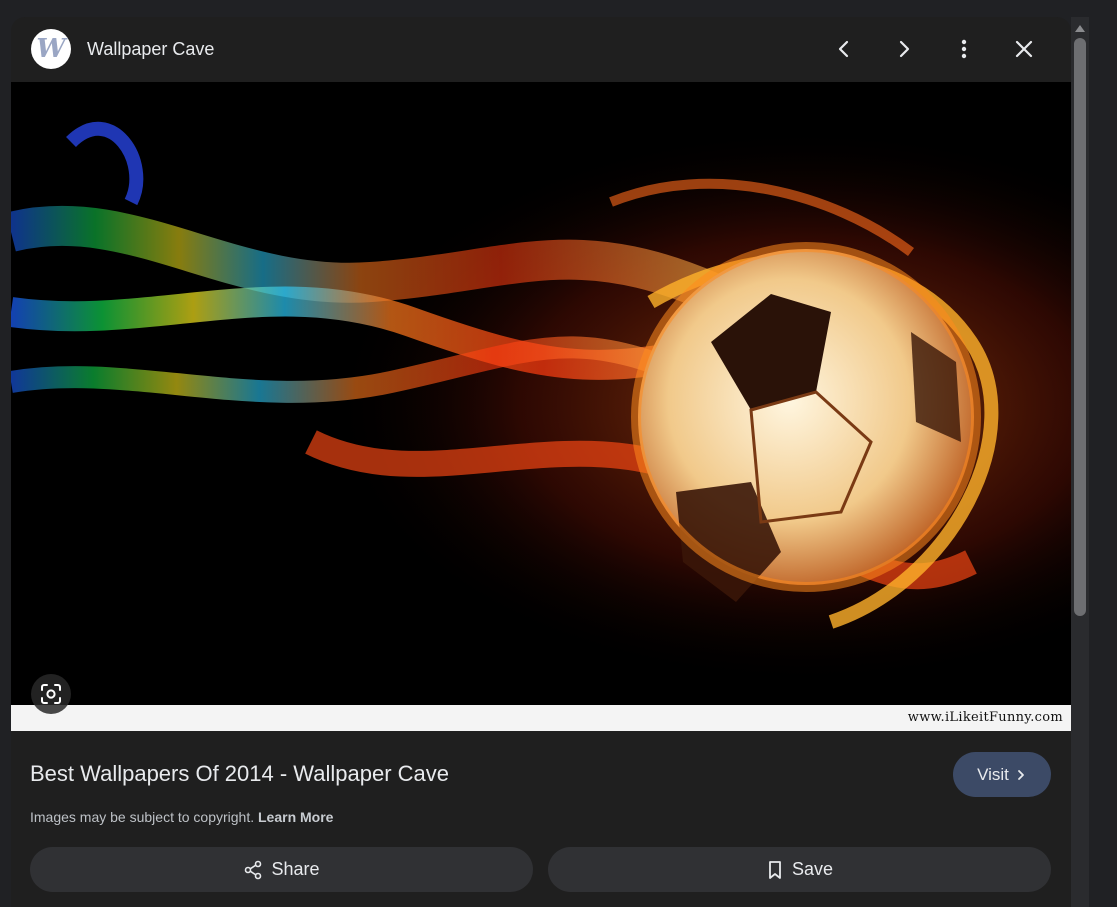 The width and height of the screenshot is (1117, 907). I want to click on close-icon, so click(1024, 49).